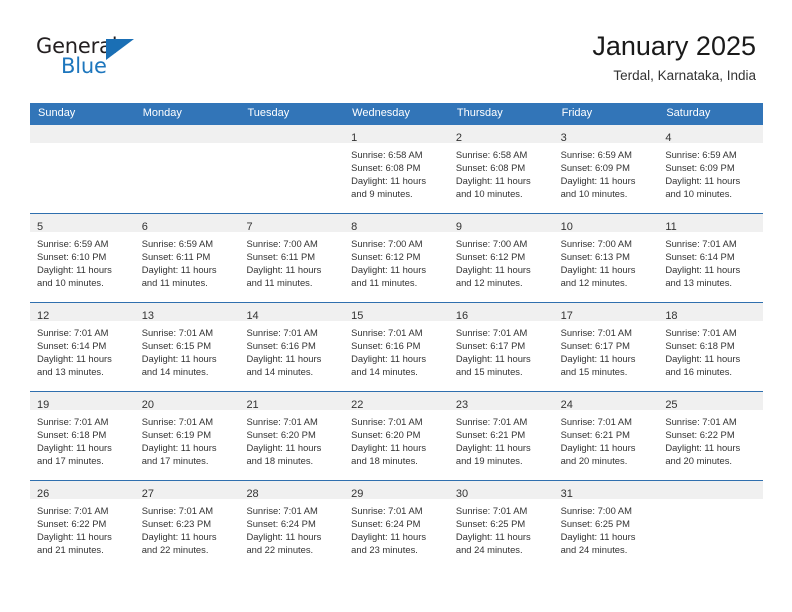 The height and width of the screenshot is (612, 792). Describe the element at coordinates (606, 490) in the screenshot. I see `day-number-band: 31` at that location.